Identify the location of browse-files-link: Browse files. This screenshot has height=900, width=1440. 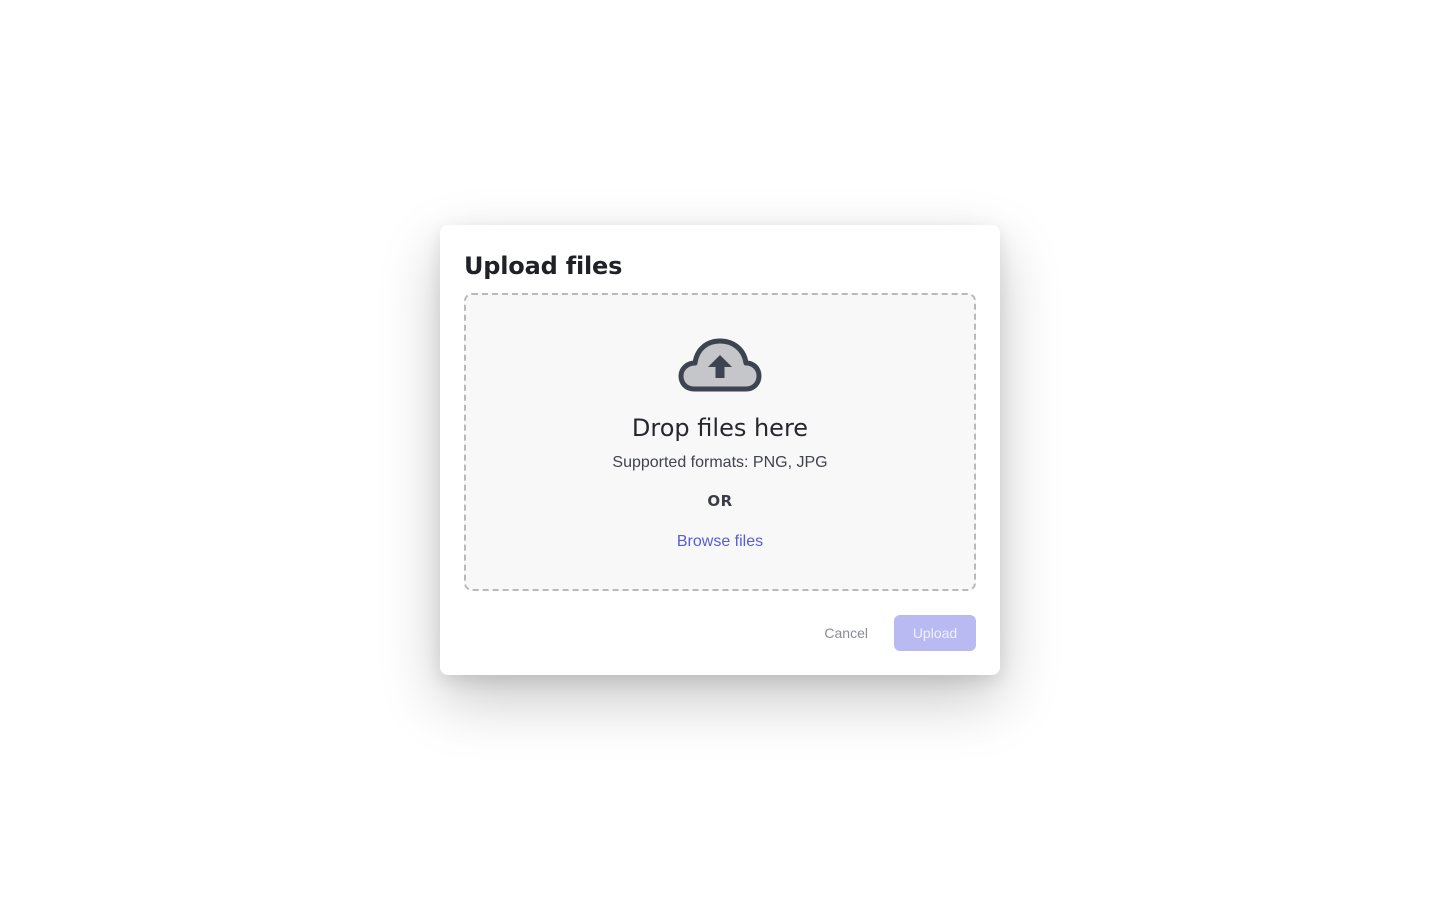
(720, 542).